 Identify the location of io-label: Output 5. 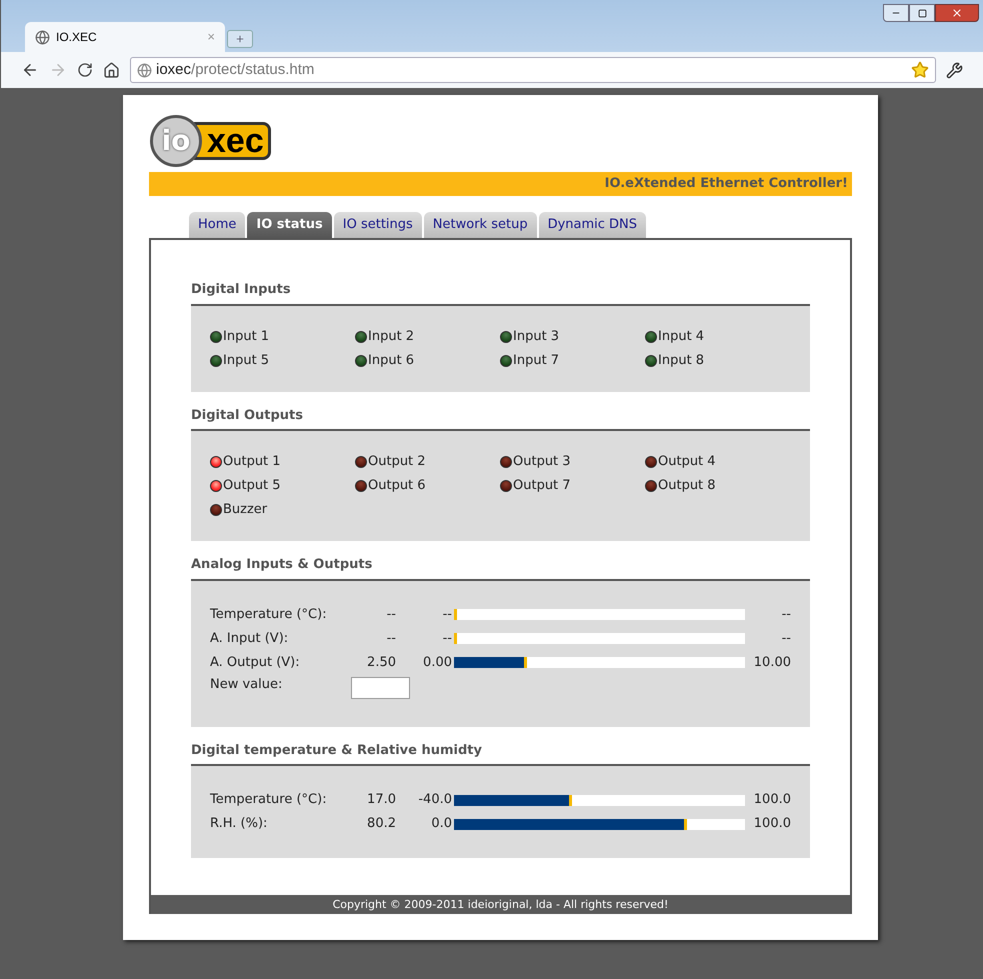
(252, 486).